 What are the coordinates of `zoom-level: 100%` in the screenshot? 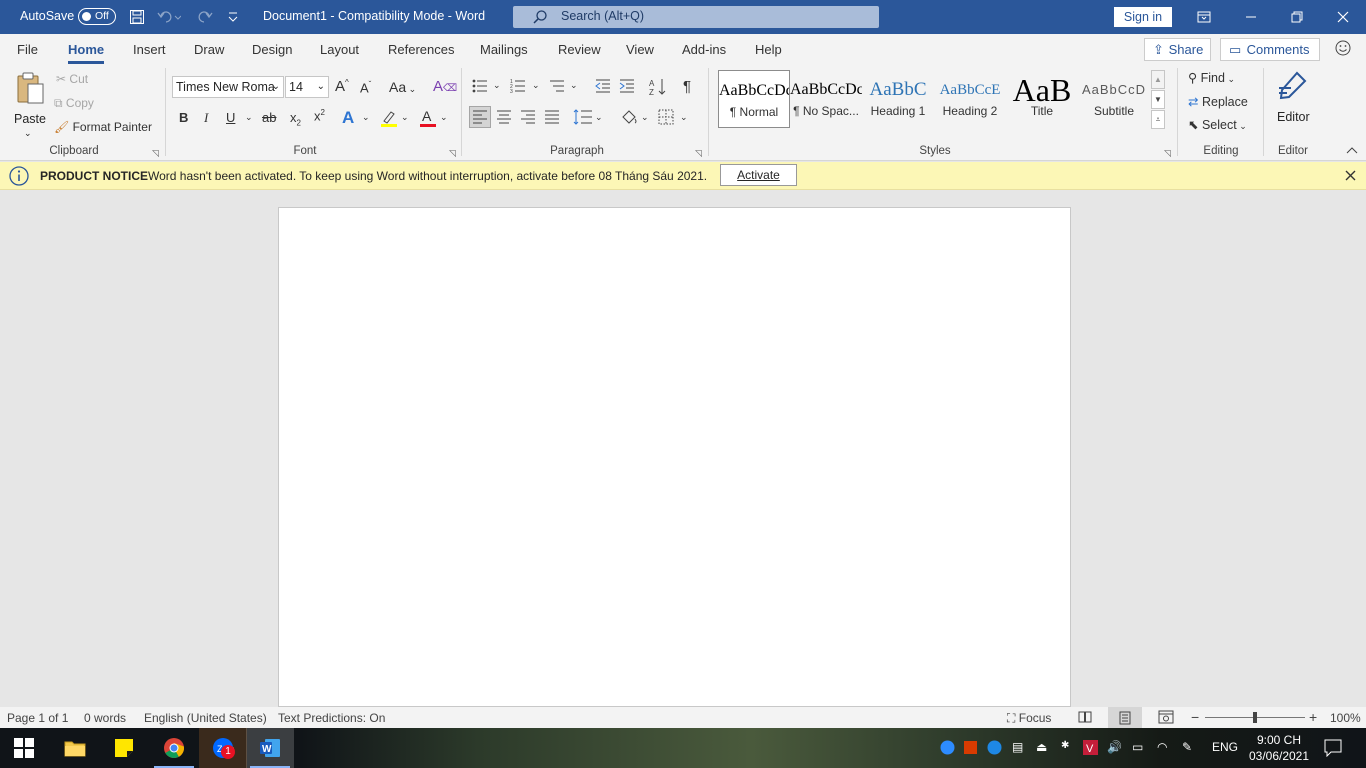 It's located at (1345, 718).